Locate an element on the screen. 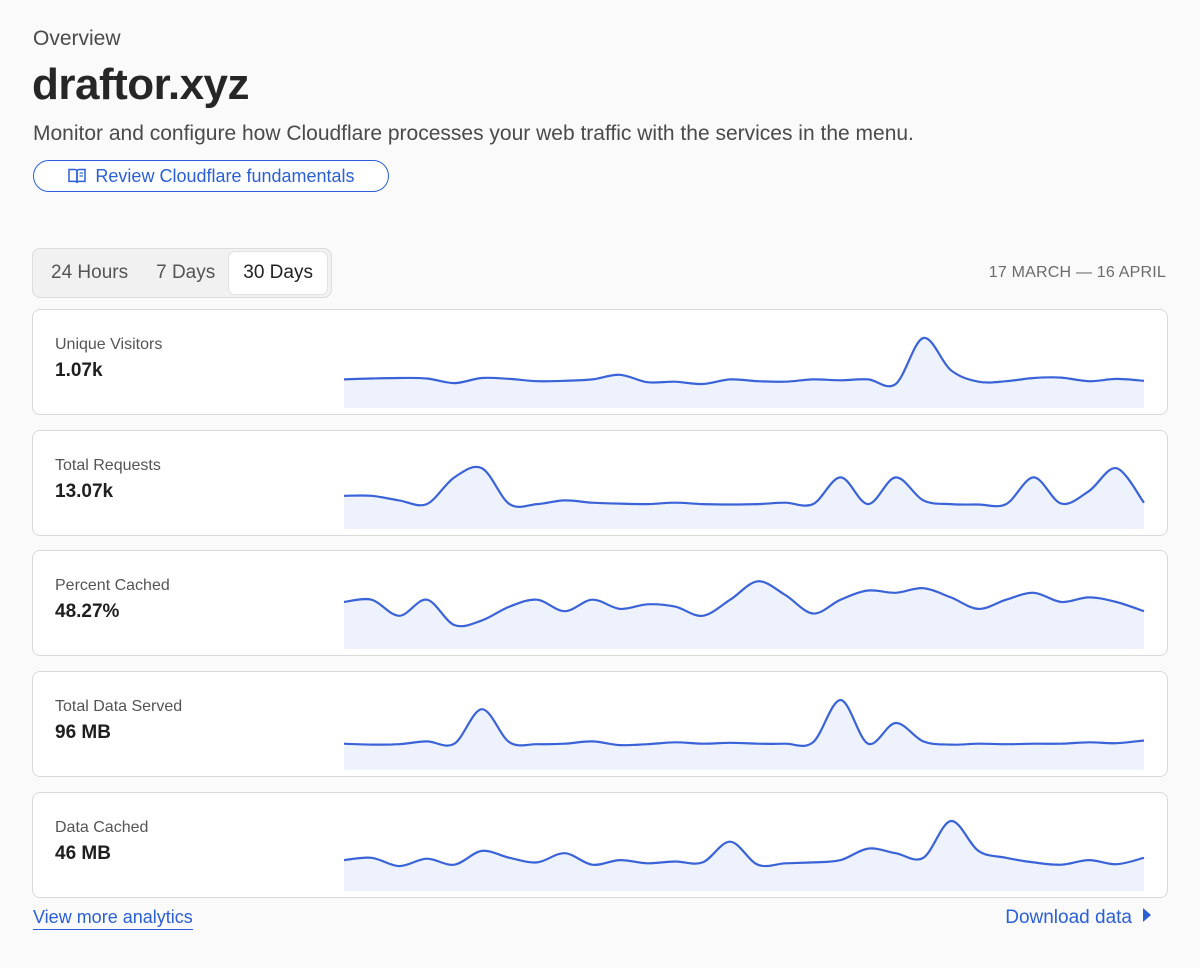 The height and width of the screenshot is (968, 1200). metric-value: 46 MB is located at coordinates (83, 853).